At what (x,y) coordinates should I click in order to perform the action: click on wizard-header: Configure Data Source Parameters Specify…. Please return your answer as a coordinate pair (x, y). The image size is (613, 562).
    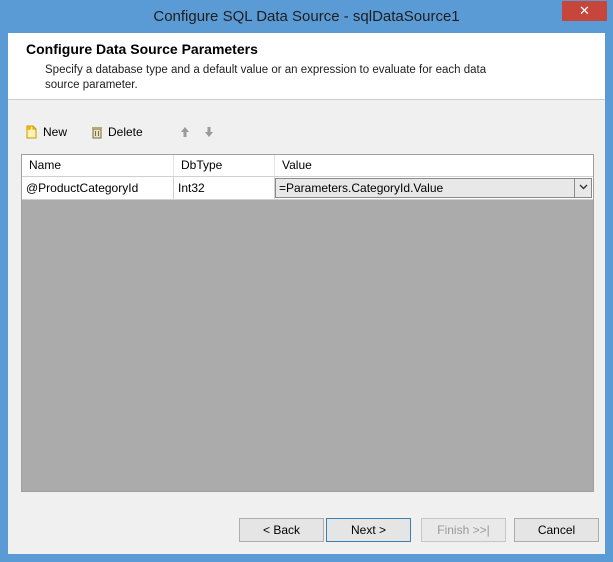
    Looking at the image, I should click on (306, 66).